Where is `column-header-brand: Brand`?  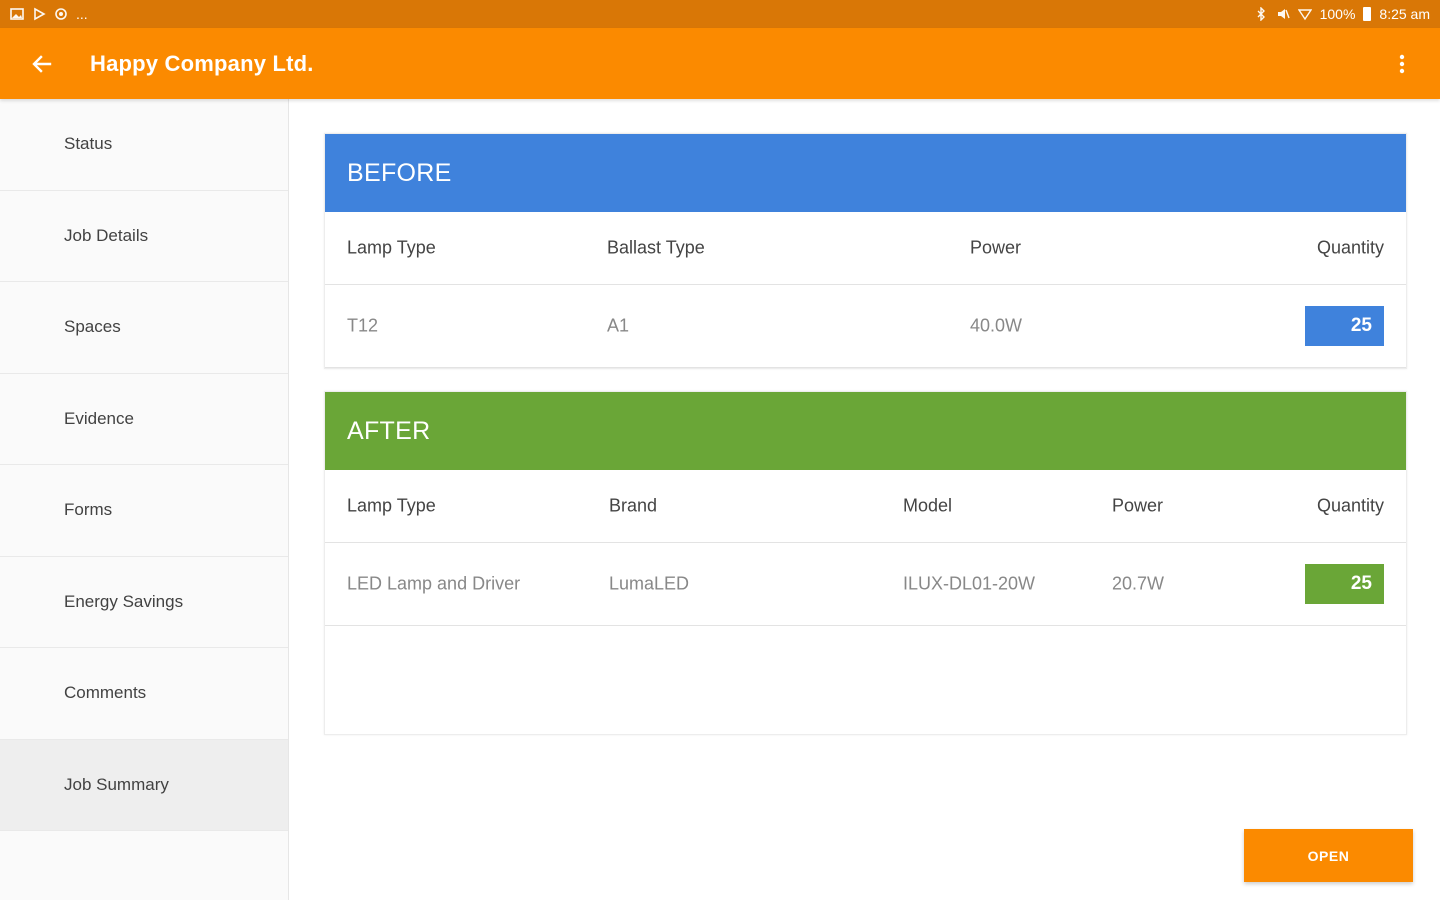
column-header-brand: Brand is located at coordinates (633, 505).